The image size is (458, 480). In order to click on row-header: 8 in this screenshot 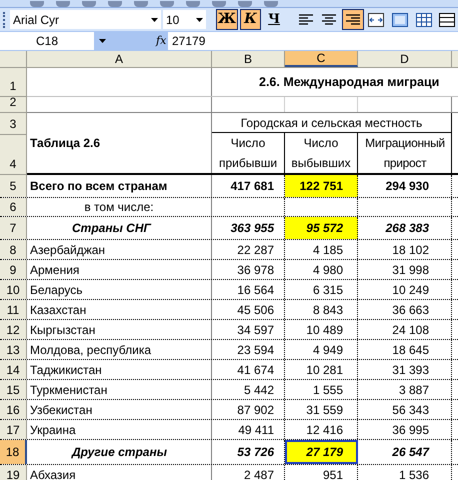, I will do `click(13, 249)`.